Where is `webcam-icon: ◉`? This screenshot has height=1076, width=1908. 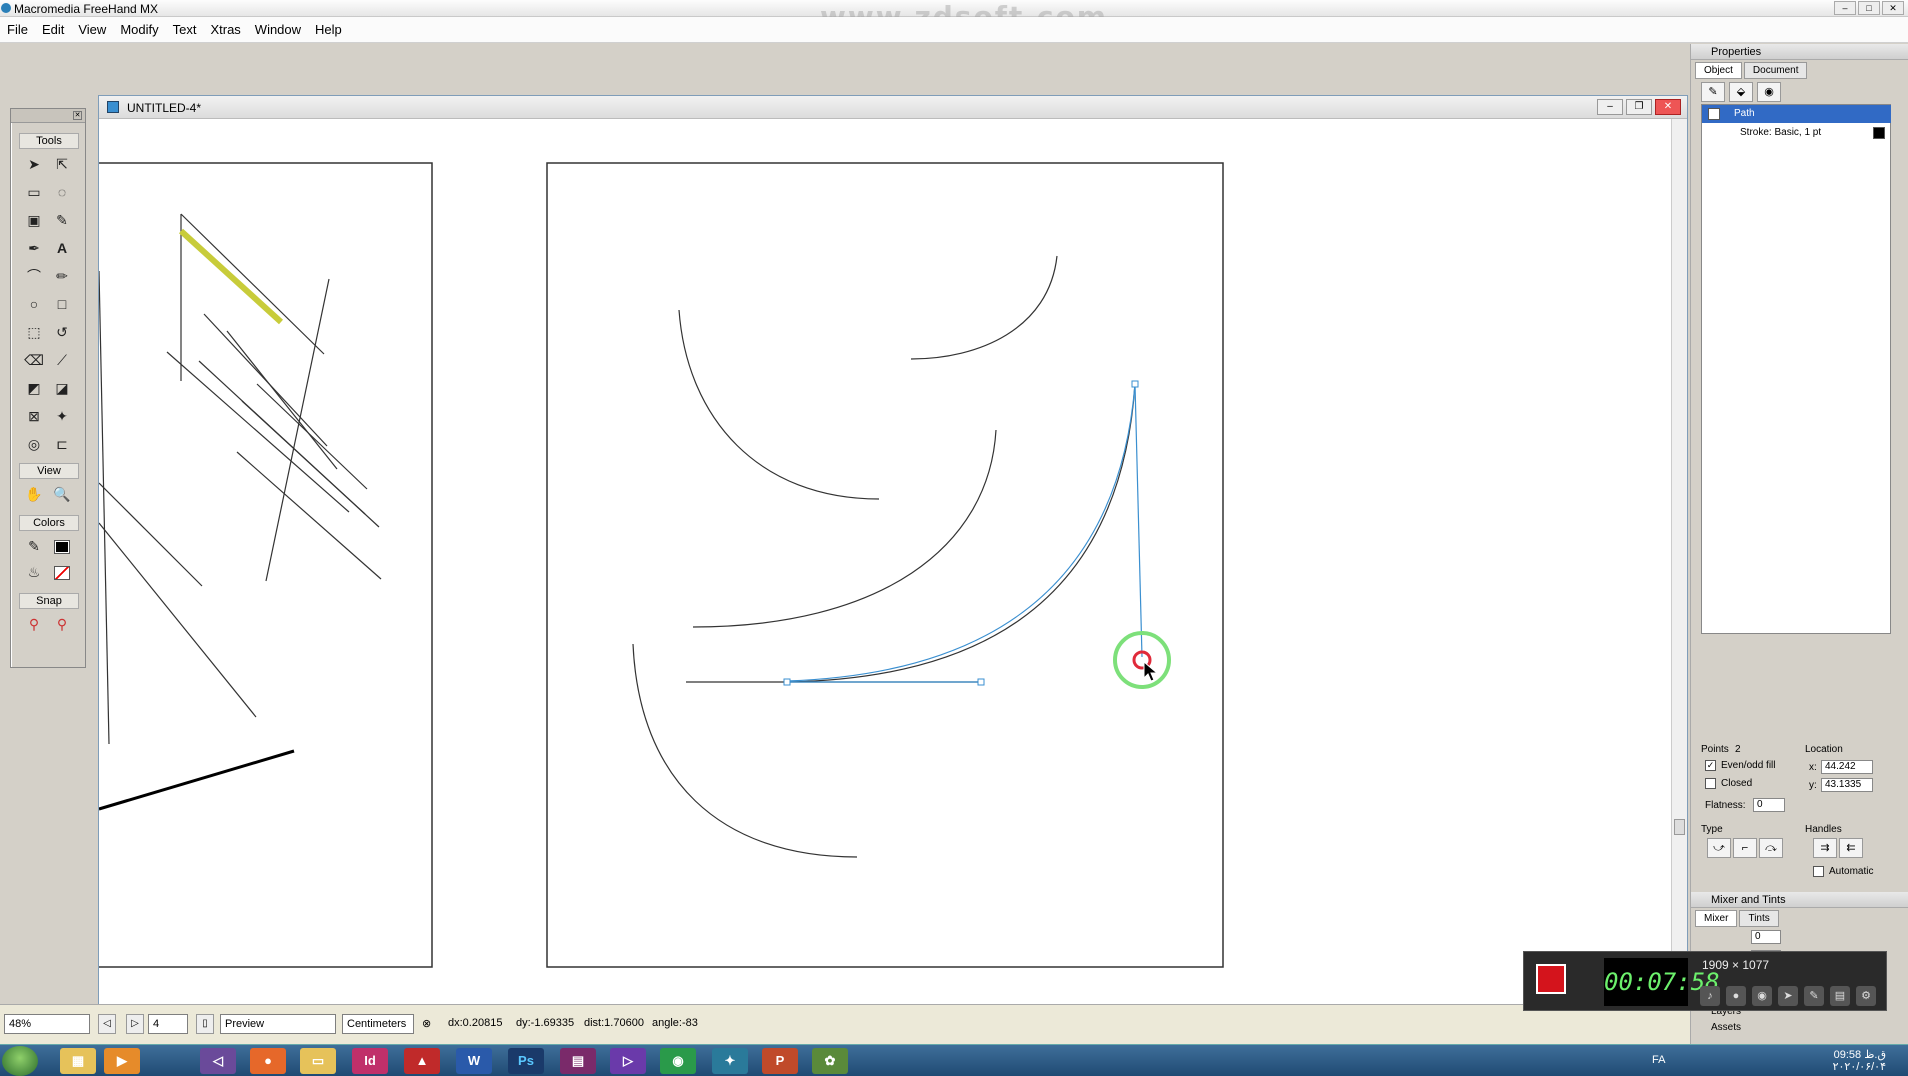
webcam-icon: ◉ is located at coordinates (1762, 996).